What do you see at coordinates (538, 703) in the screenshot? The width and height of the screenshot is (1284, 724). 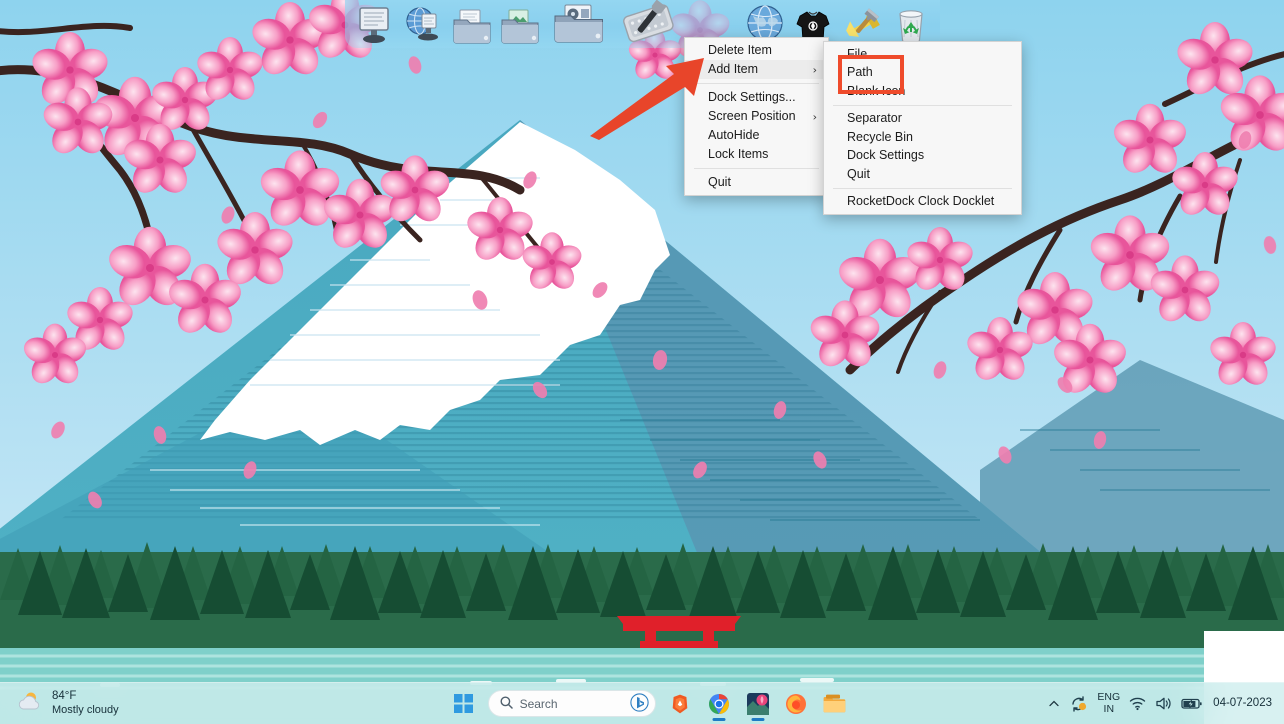 I see `search-placeholder: Search` at bounding box center [538, 703].